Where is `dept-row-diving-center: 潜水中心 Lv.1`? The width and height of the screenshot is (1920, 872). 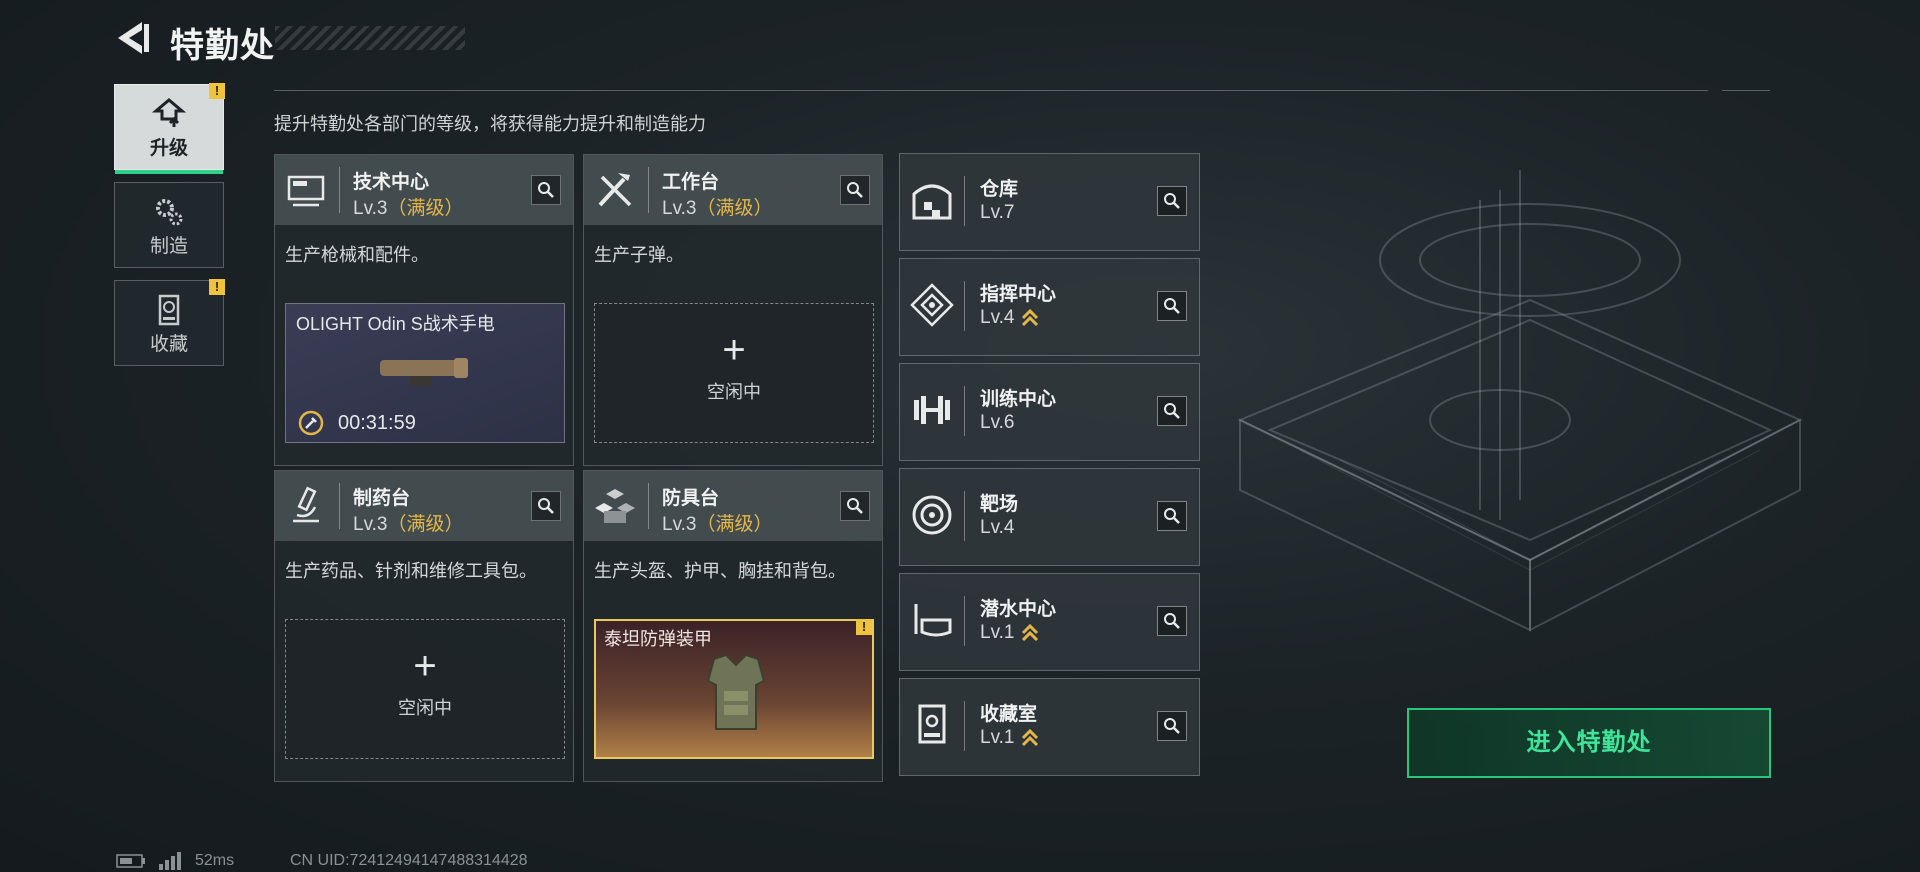
dept-row-diving-center: 潜水中心 Lv.1 is located at coordinates (1049, 622).